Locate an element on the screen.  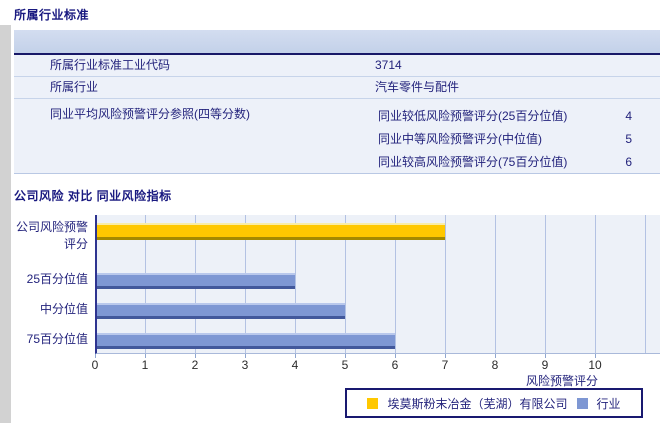
sub-row-value: 4 is located at coordinates (628, 116).